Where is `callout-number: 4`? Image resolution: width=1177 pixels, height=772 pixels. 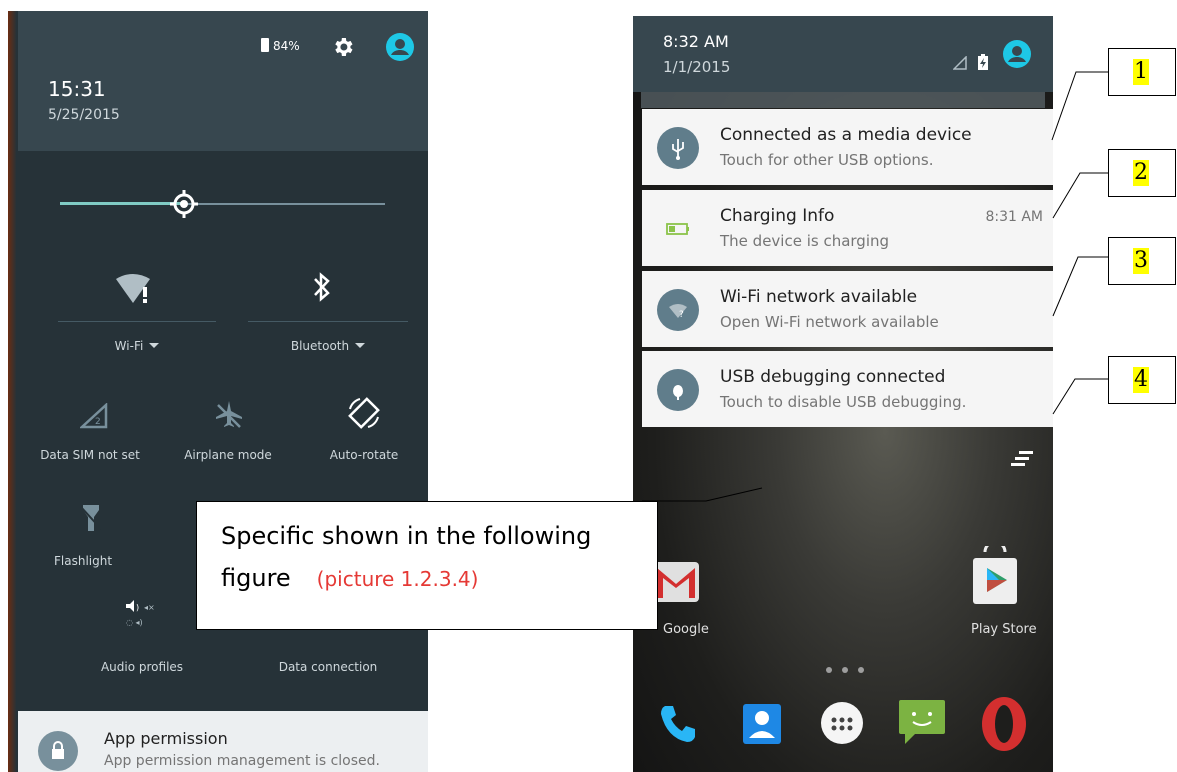 callout-number: 4 is located at coordinates (1141, 380).